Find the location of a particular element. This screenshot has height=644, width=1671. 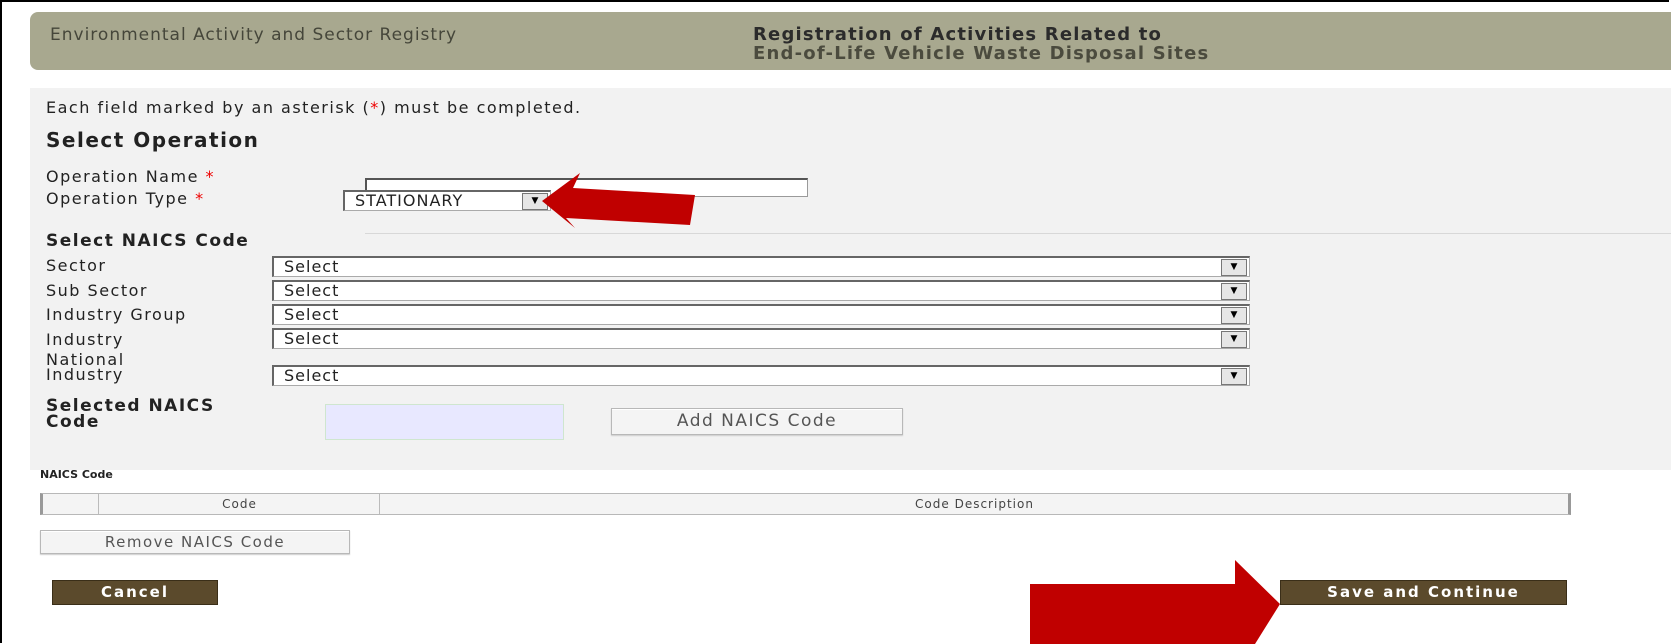

national-industry-select: Select ▼ is located at coordinates (761, 375).